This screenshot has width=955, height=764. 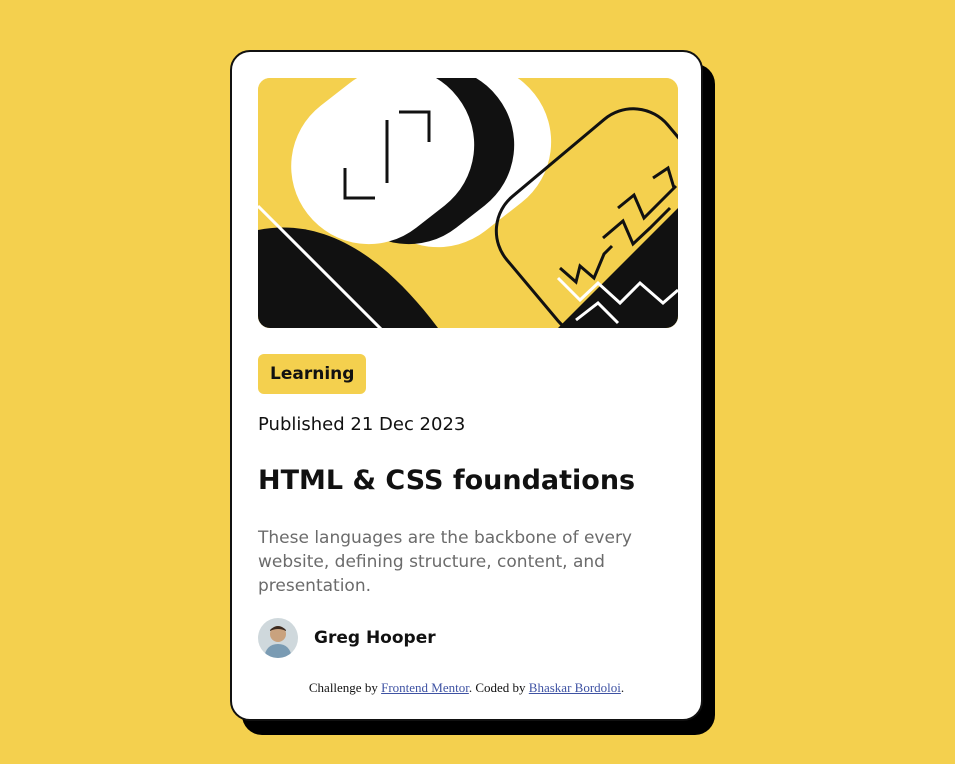 I want to click on attribution-middle: . Coded by, so click(x=498, y=687).